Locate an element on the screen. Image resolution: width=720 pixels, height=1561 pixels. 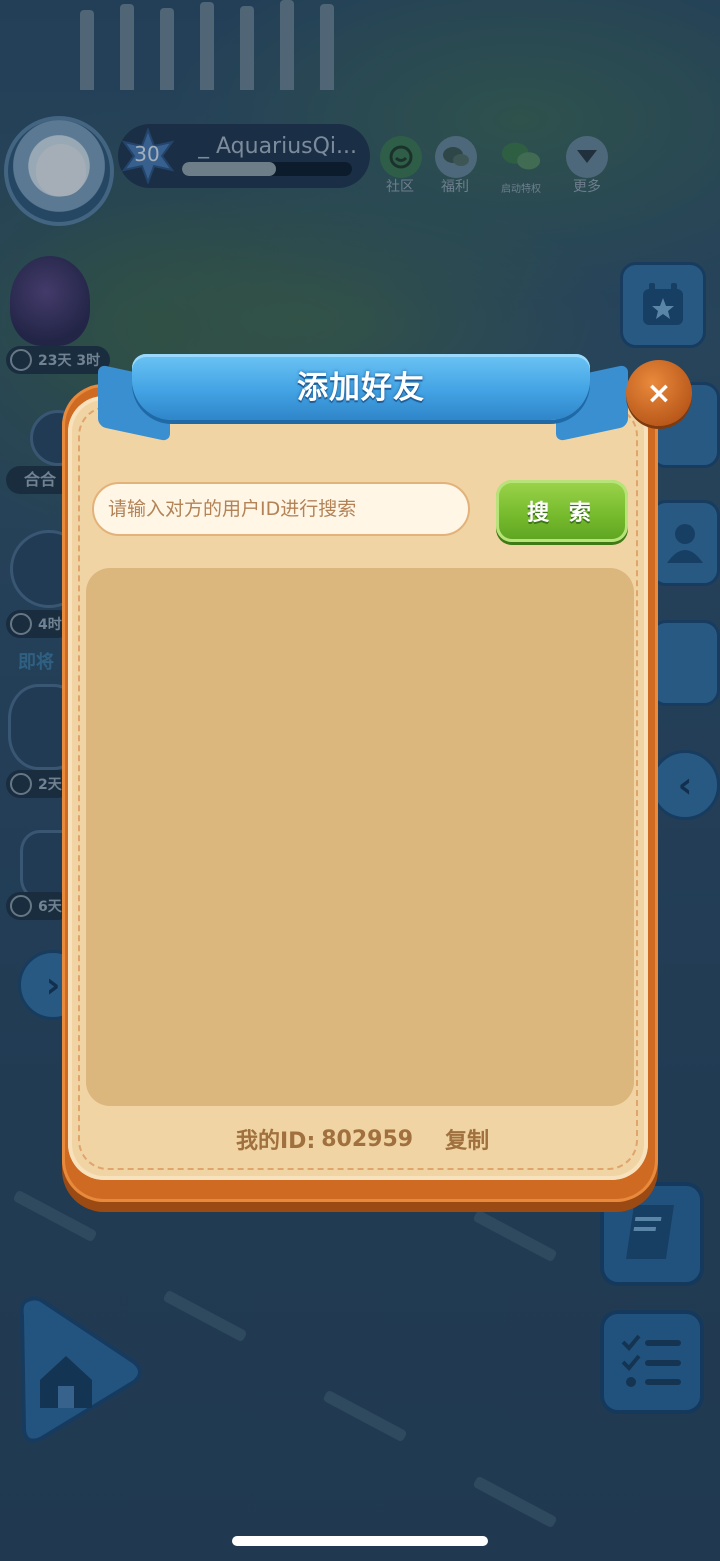
close-button: × is located at coordinates (659, 393).